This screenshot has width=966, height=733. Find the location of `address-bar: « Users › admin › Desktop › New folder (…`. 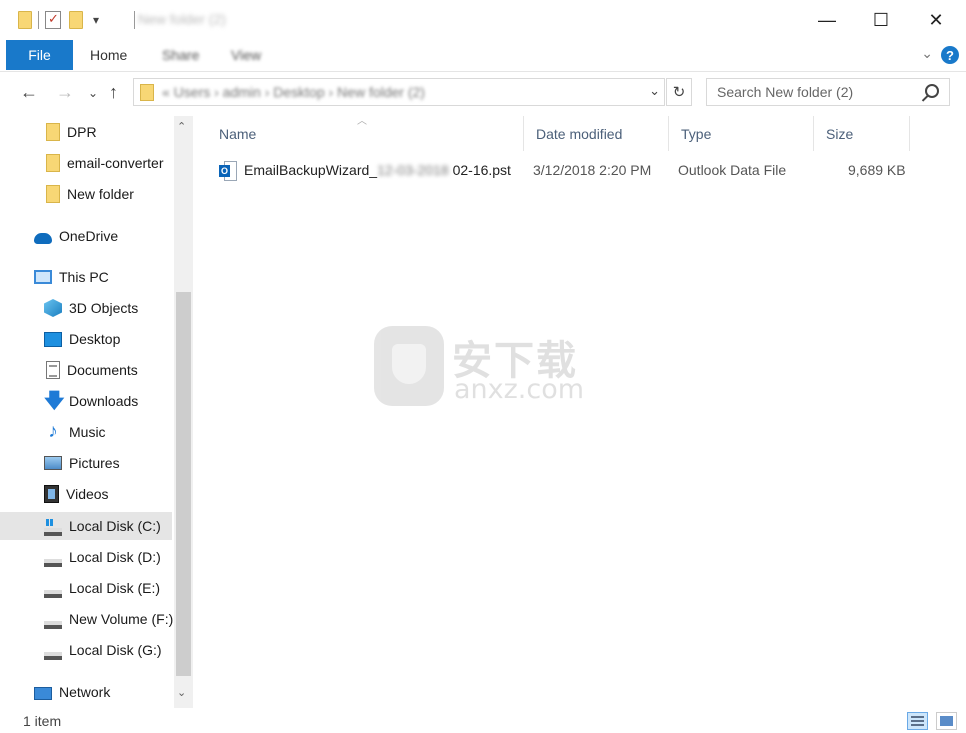

address-bar: « Users › admin › Desktop › New folder (… is located at coordinates (399, 92).